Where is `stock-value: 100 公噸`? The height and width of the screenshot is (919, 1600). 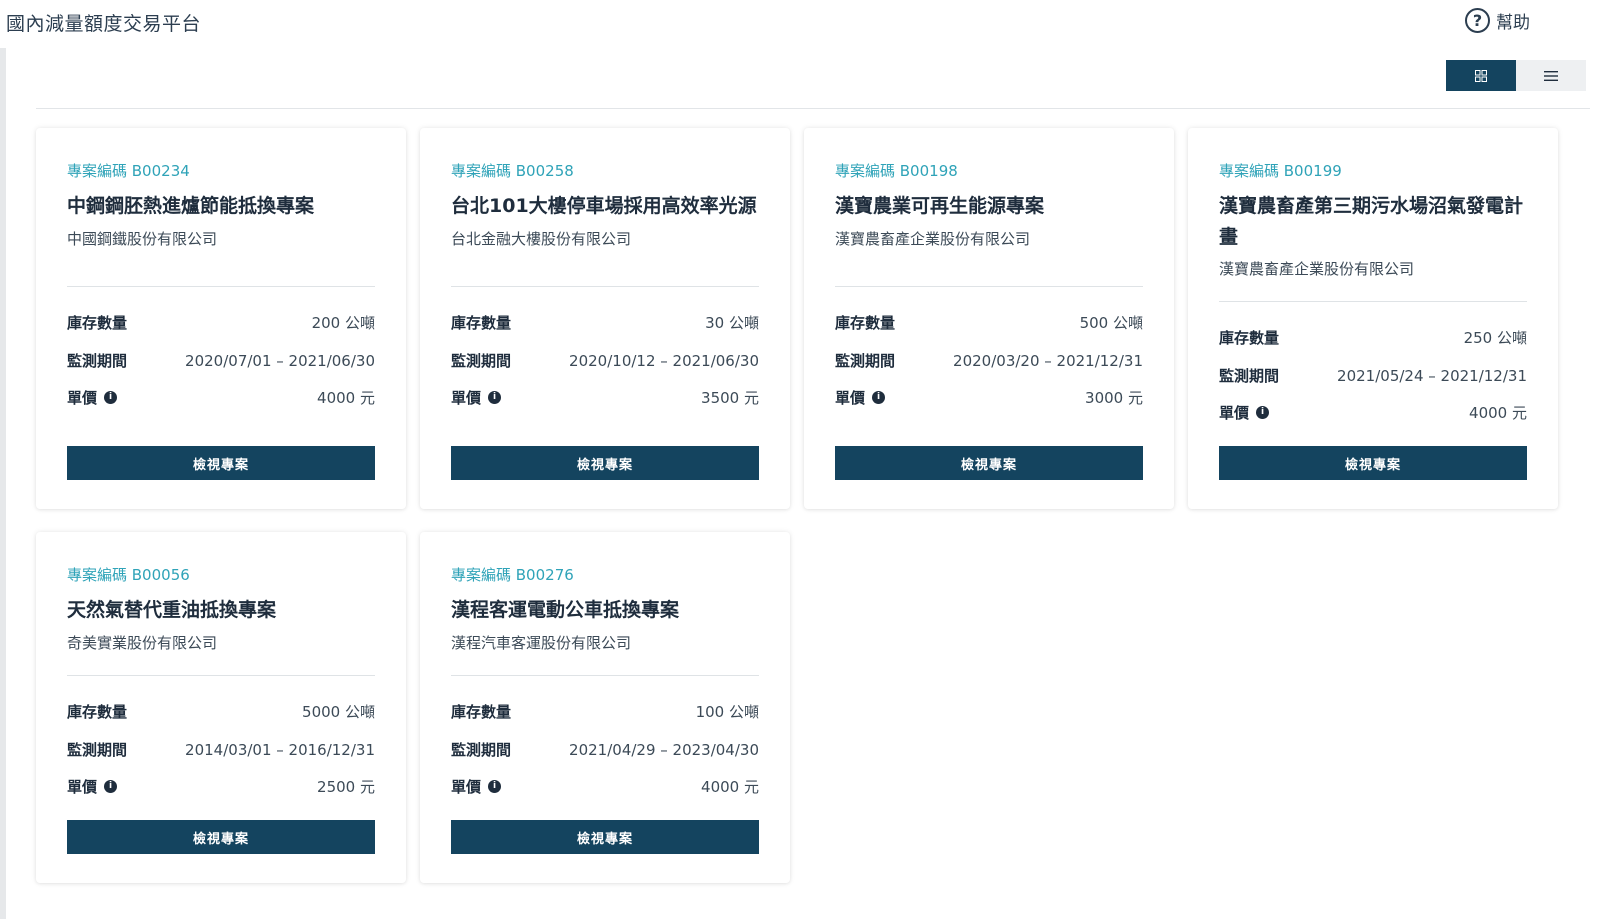 stock-value: 100 公噸 is located at coordinates (727, 712).